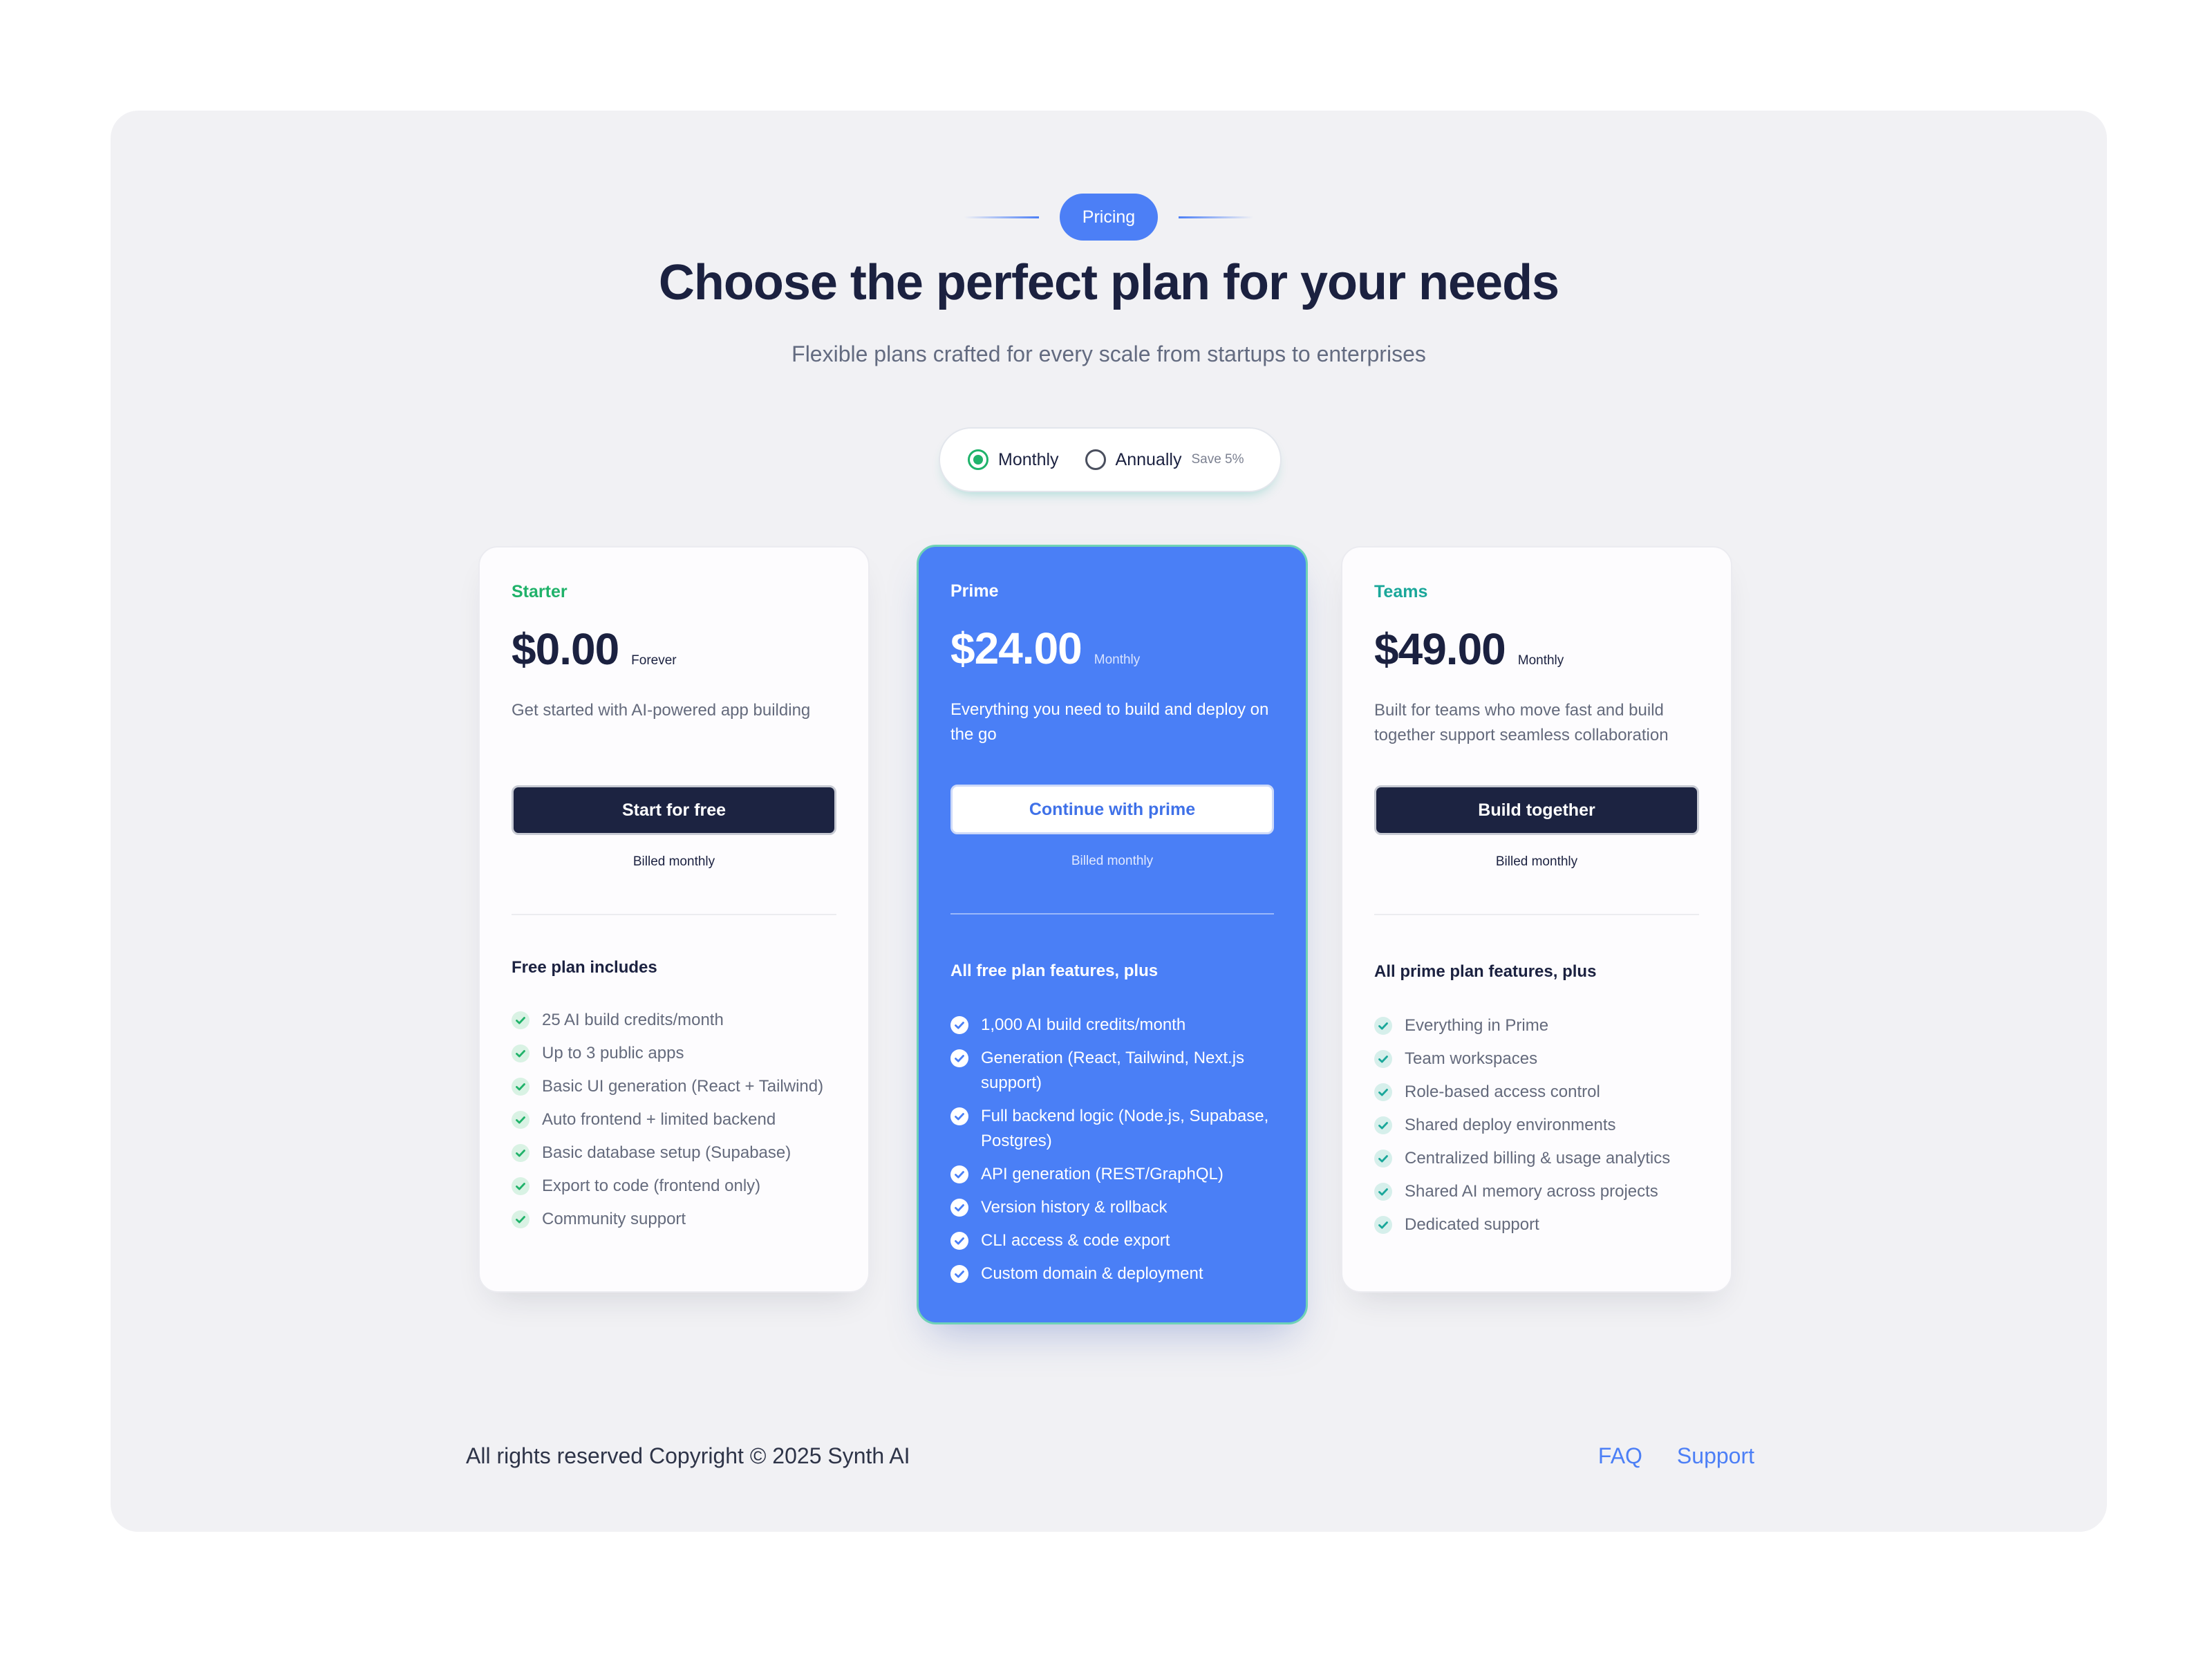 This screenshot has width=2212, height=1659. I want to click on features-title: Free plan includes, so click(584, 967).